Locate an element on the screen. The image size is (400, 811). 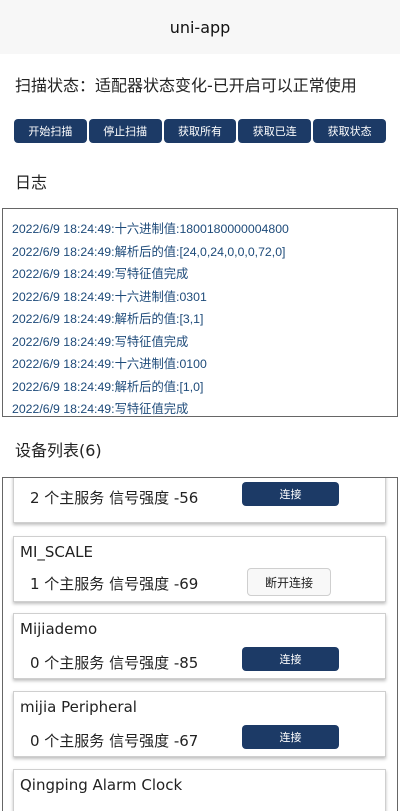
device-card: Qingping Alarm Clock is located at coordinates (199, 790).